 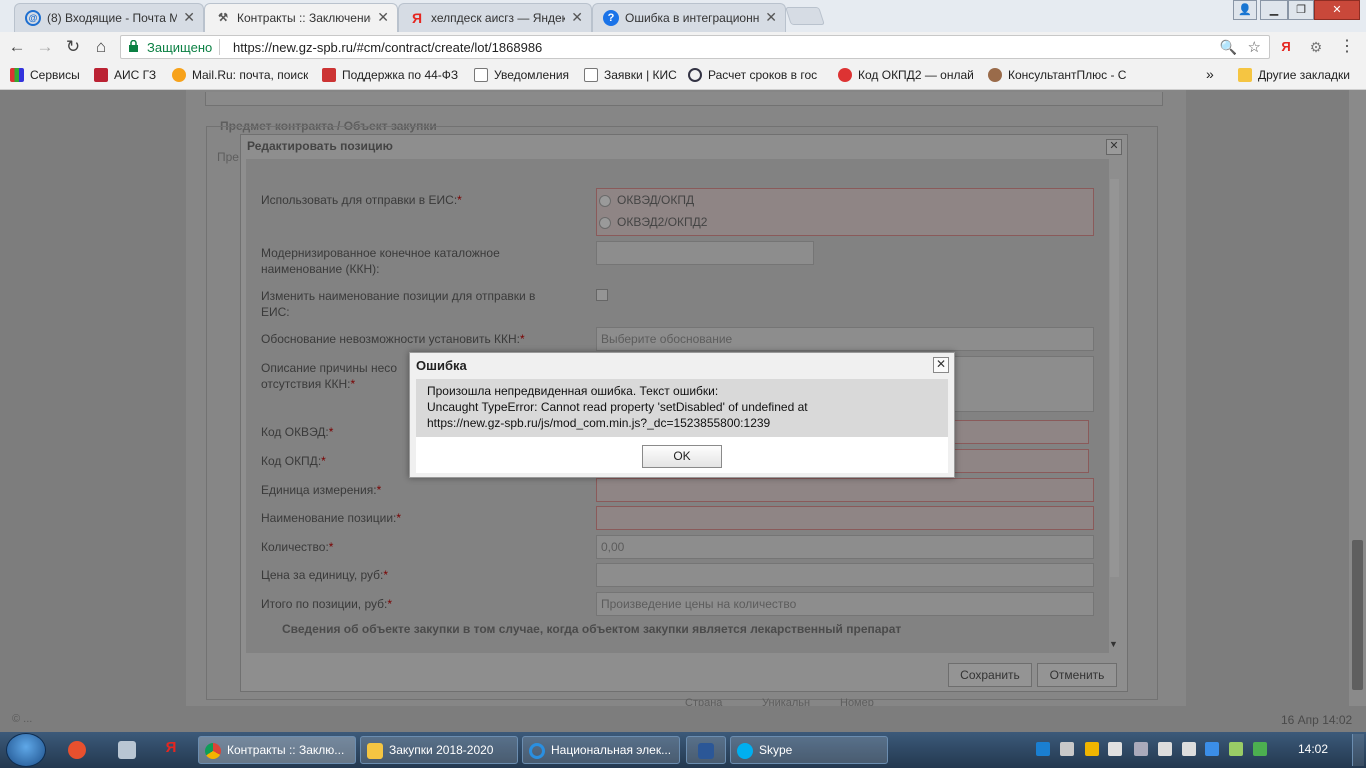 What do you see at coordinates (1313, 749) in the screenshot?
I see `clock: 14:02` at bounding box center [1313, 749].